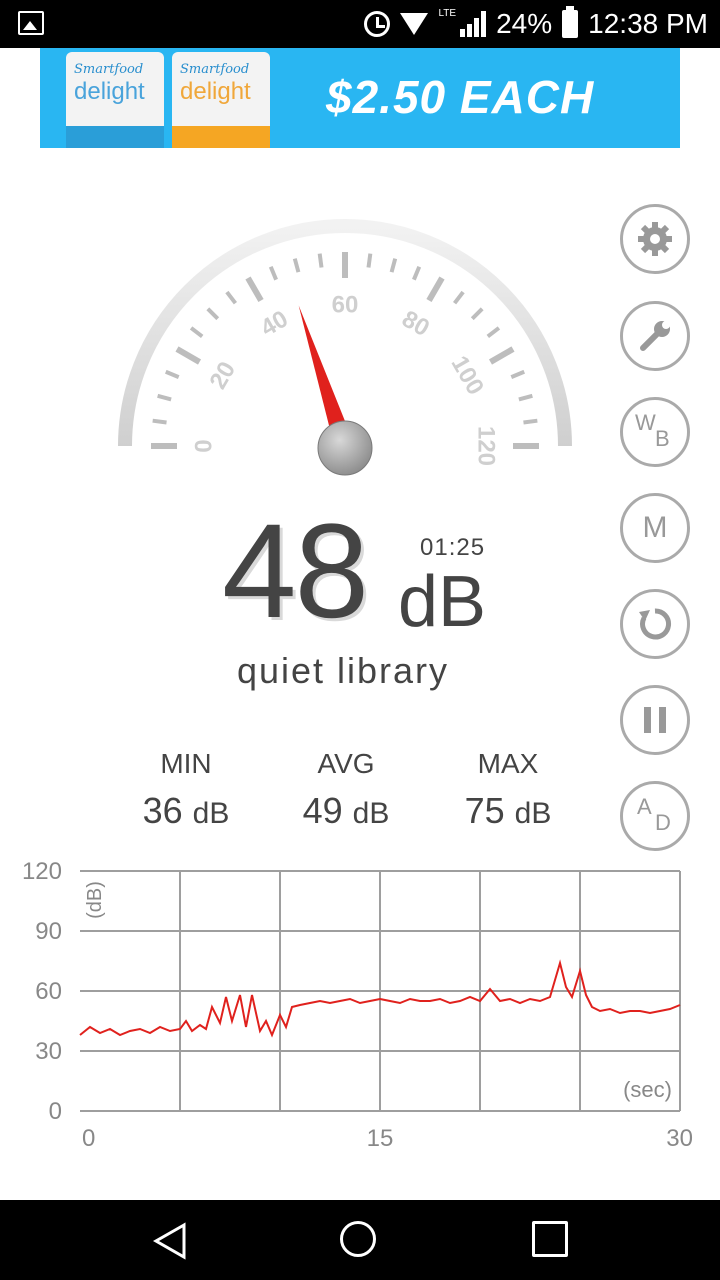  I want to click on lte-label: LTE, so click(447, 13).